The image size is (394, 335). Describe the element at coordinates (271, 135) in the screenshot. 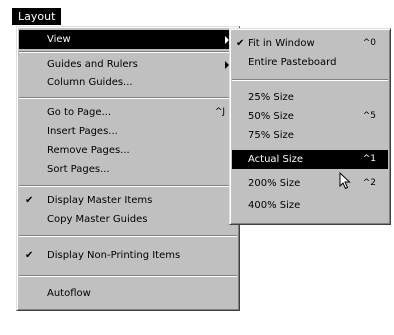

I see `menu-item-label: 75% Size` at that location.